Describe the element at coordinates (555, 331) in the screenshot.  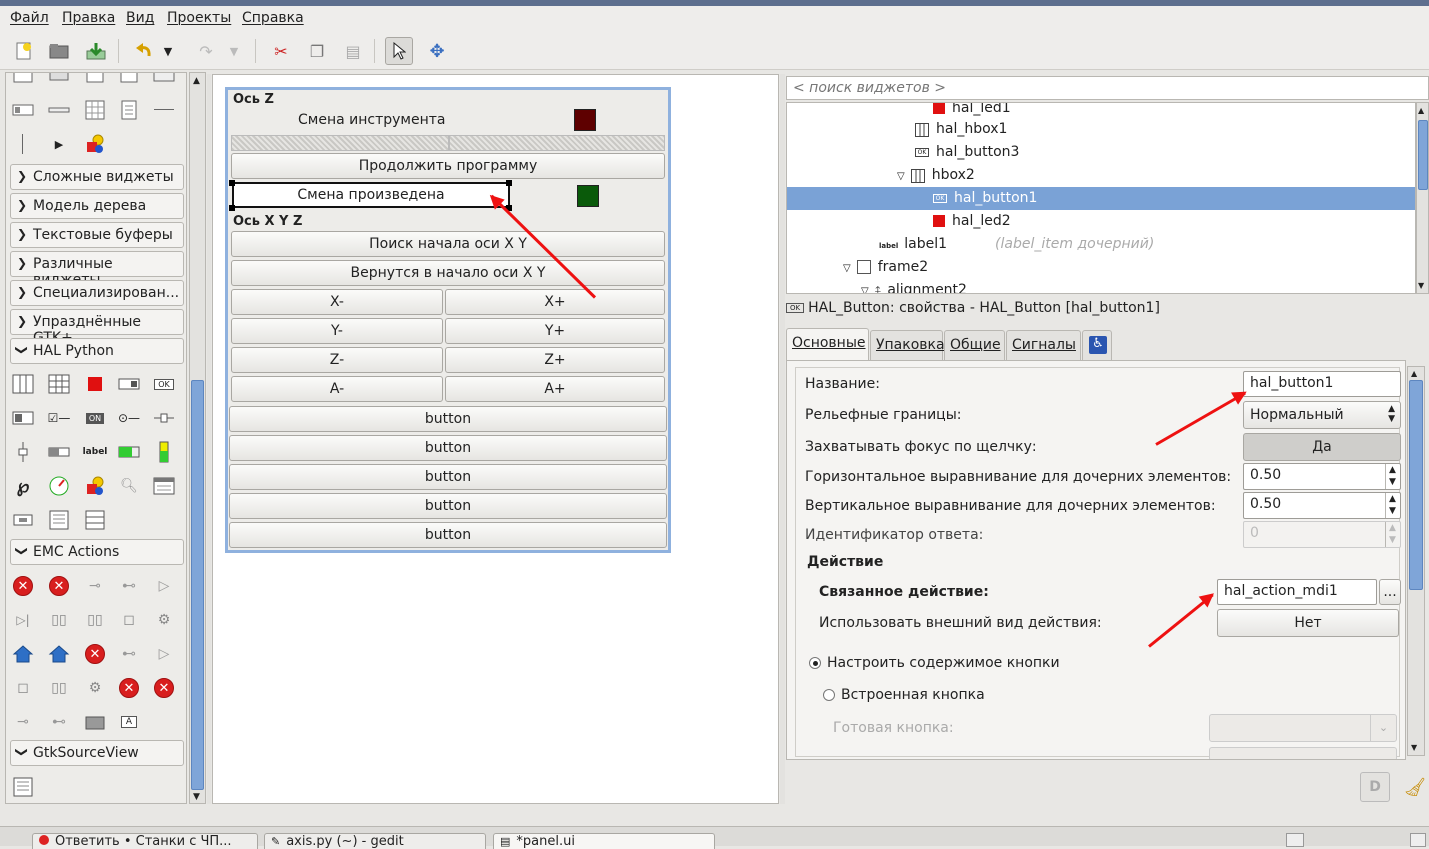
I see `jog-y-plus-button: Y+` at that location.